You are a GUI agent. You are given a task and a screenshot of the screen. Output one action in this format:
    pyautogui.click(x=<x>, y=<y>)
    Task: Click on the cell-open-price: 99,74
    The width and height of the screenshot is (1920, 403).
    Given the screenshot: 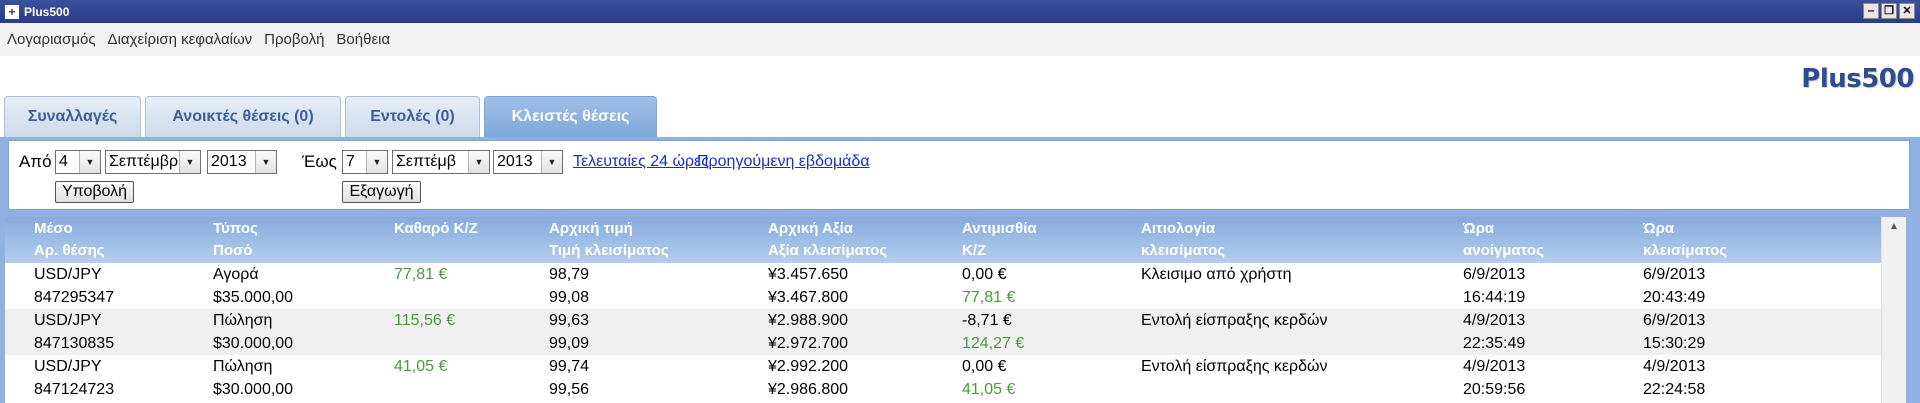 What is the action you would take?
    pyautogui.click(x=569, y=366)
    